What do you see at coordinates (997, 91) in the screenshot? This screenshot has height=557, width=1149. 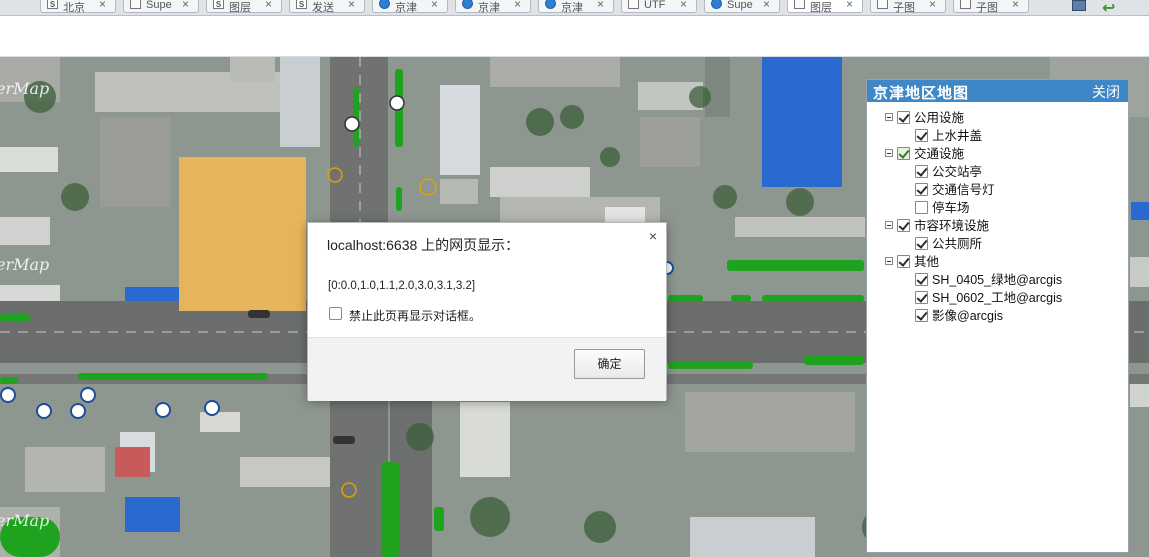 I see `panel-header: 京津地区地图 关闭` at bounding box center [997, 91].